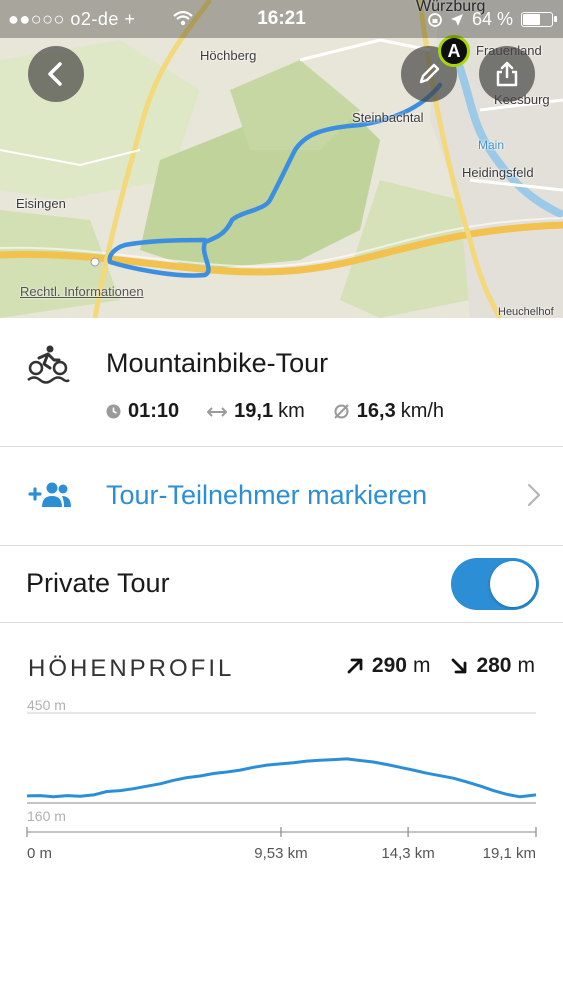 Image resolution: width=563 pixels, height=1000 pixels. Describe the element at coordinates (454, 51) in the screenshot. I see `route-end-marker: A` at that location.